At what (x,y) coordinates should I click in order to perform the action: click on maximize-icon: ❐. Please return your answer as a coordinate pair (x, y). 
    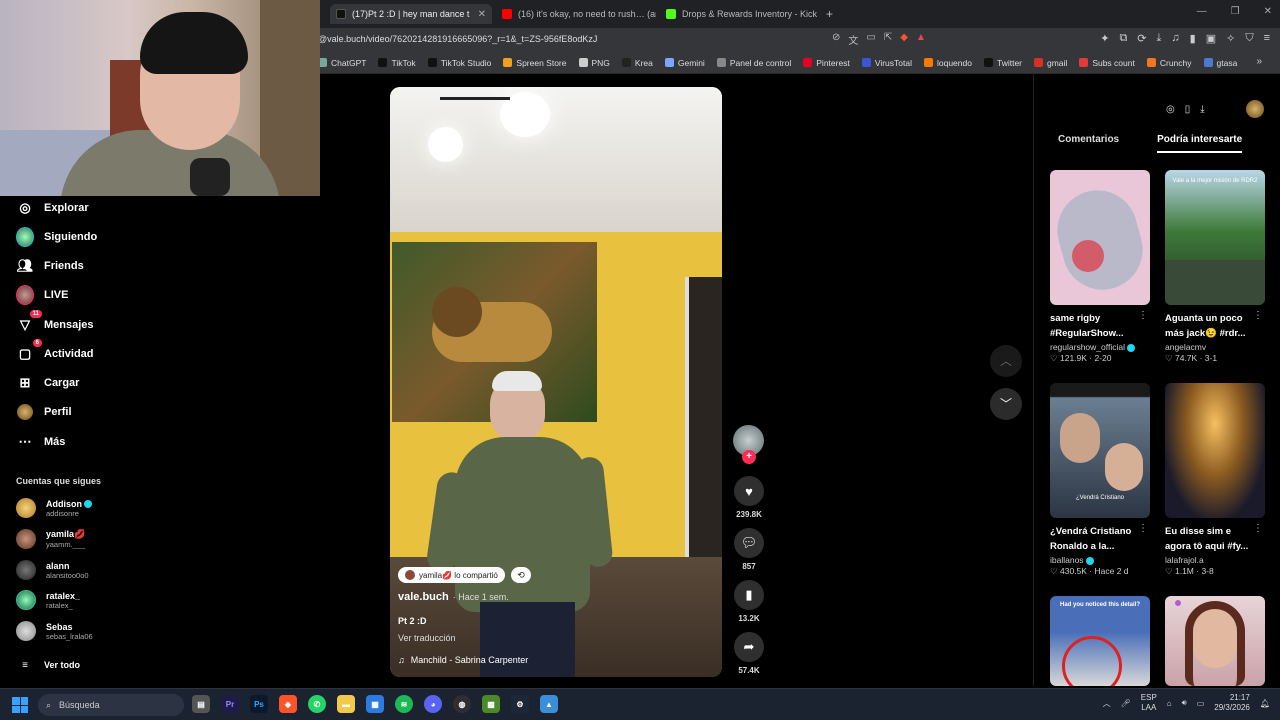
    Looking at the image, I should click on (1235, 11).